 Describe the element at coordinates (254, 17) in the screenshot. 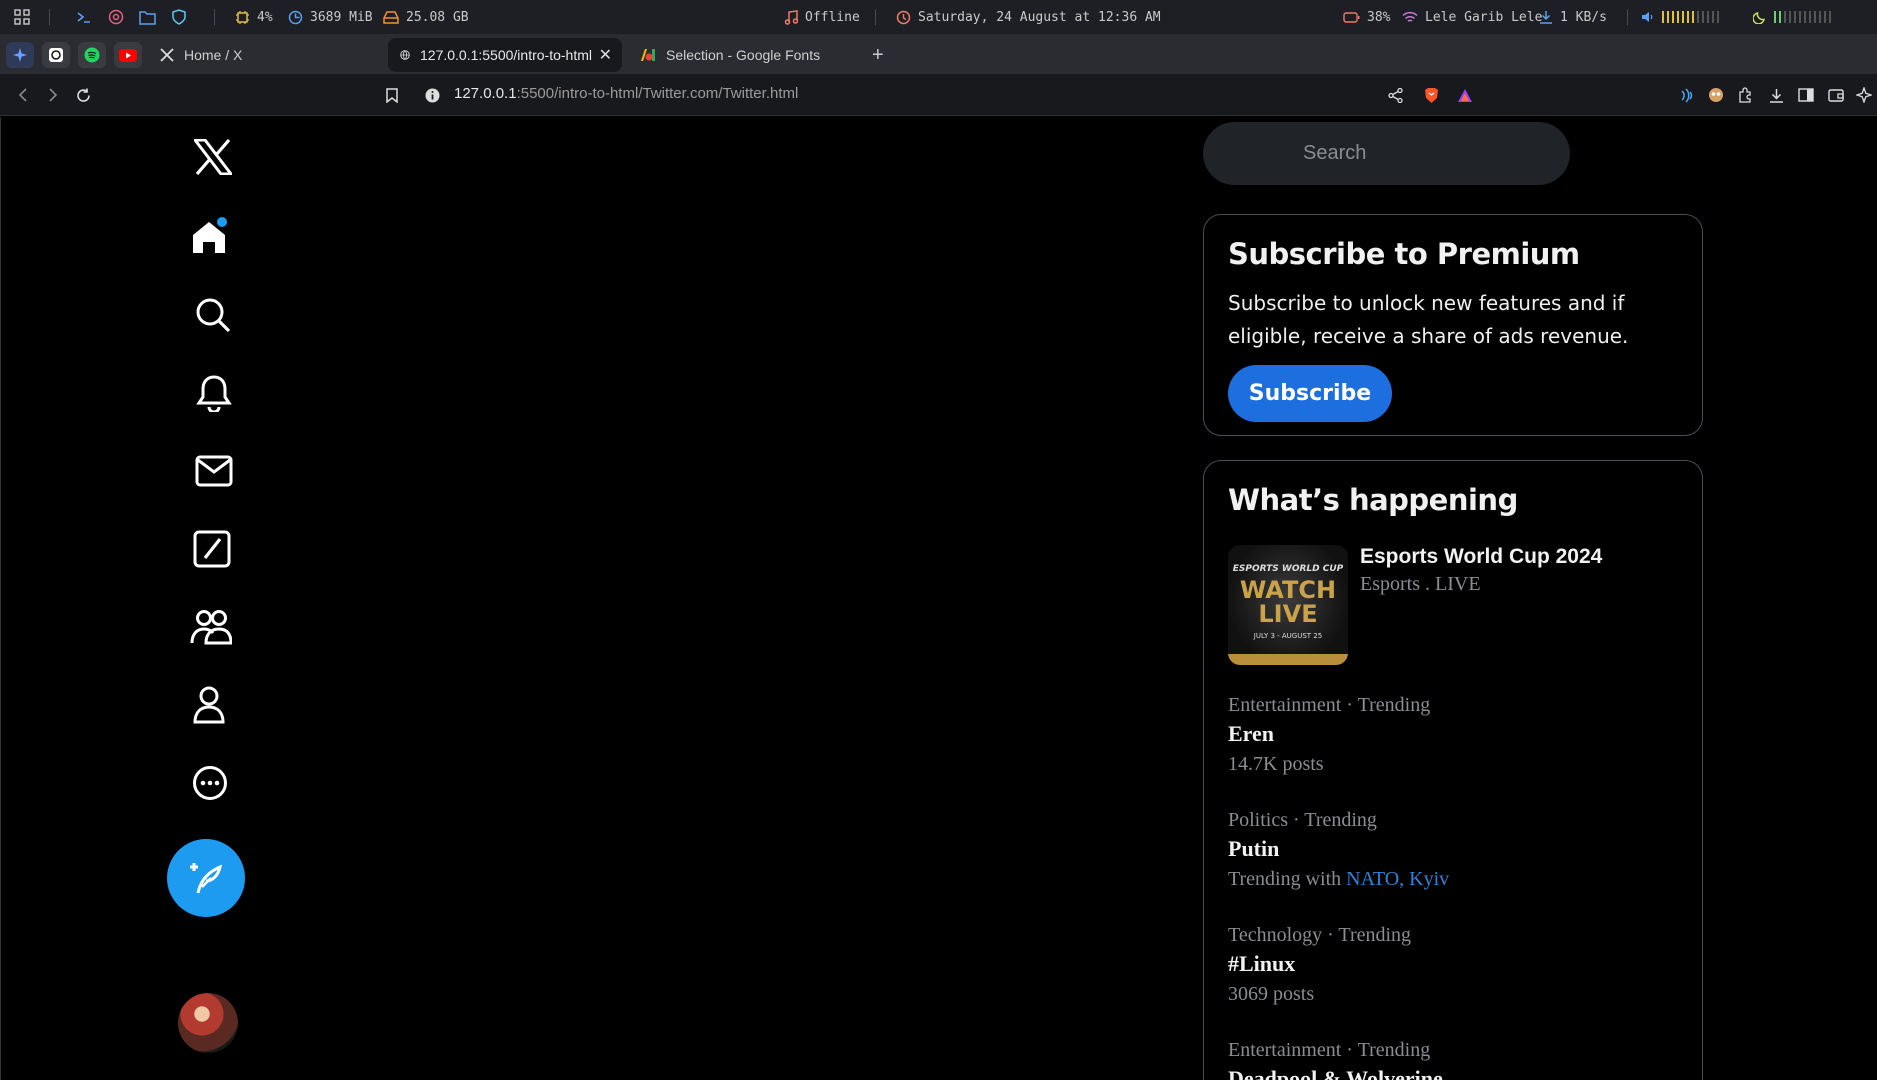

I see `cpu-indicator: 4%` at that location.